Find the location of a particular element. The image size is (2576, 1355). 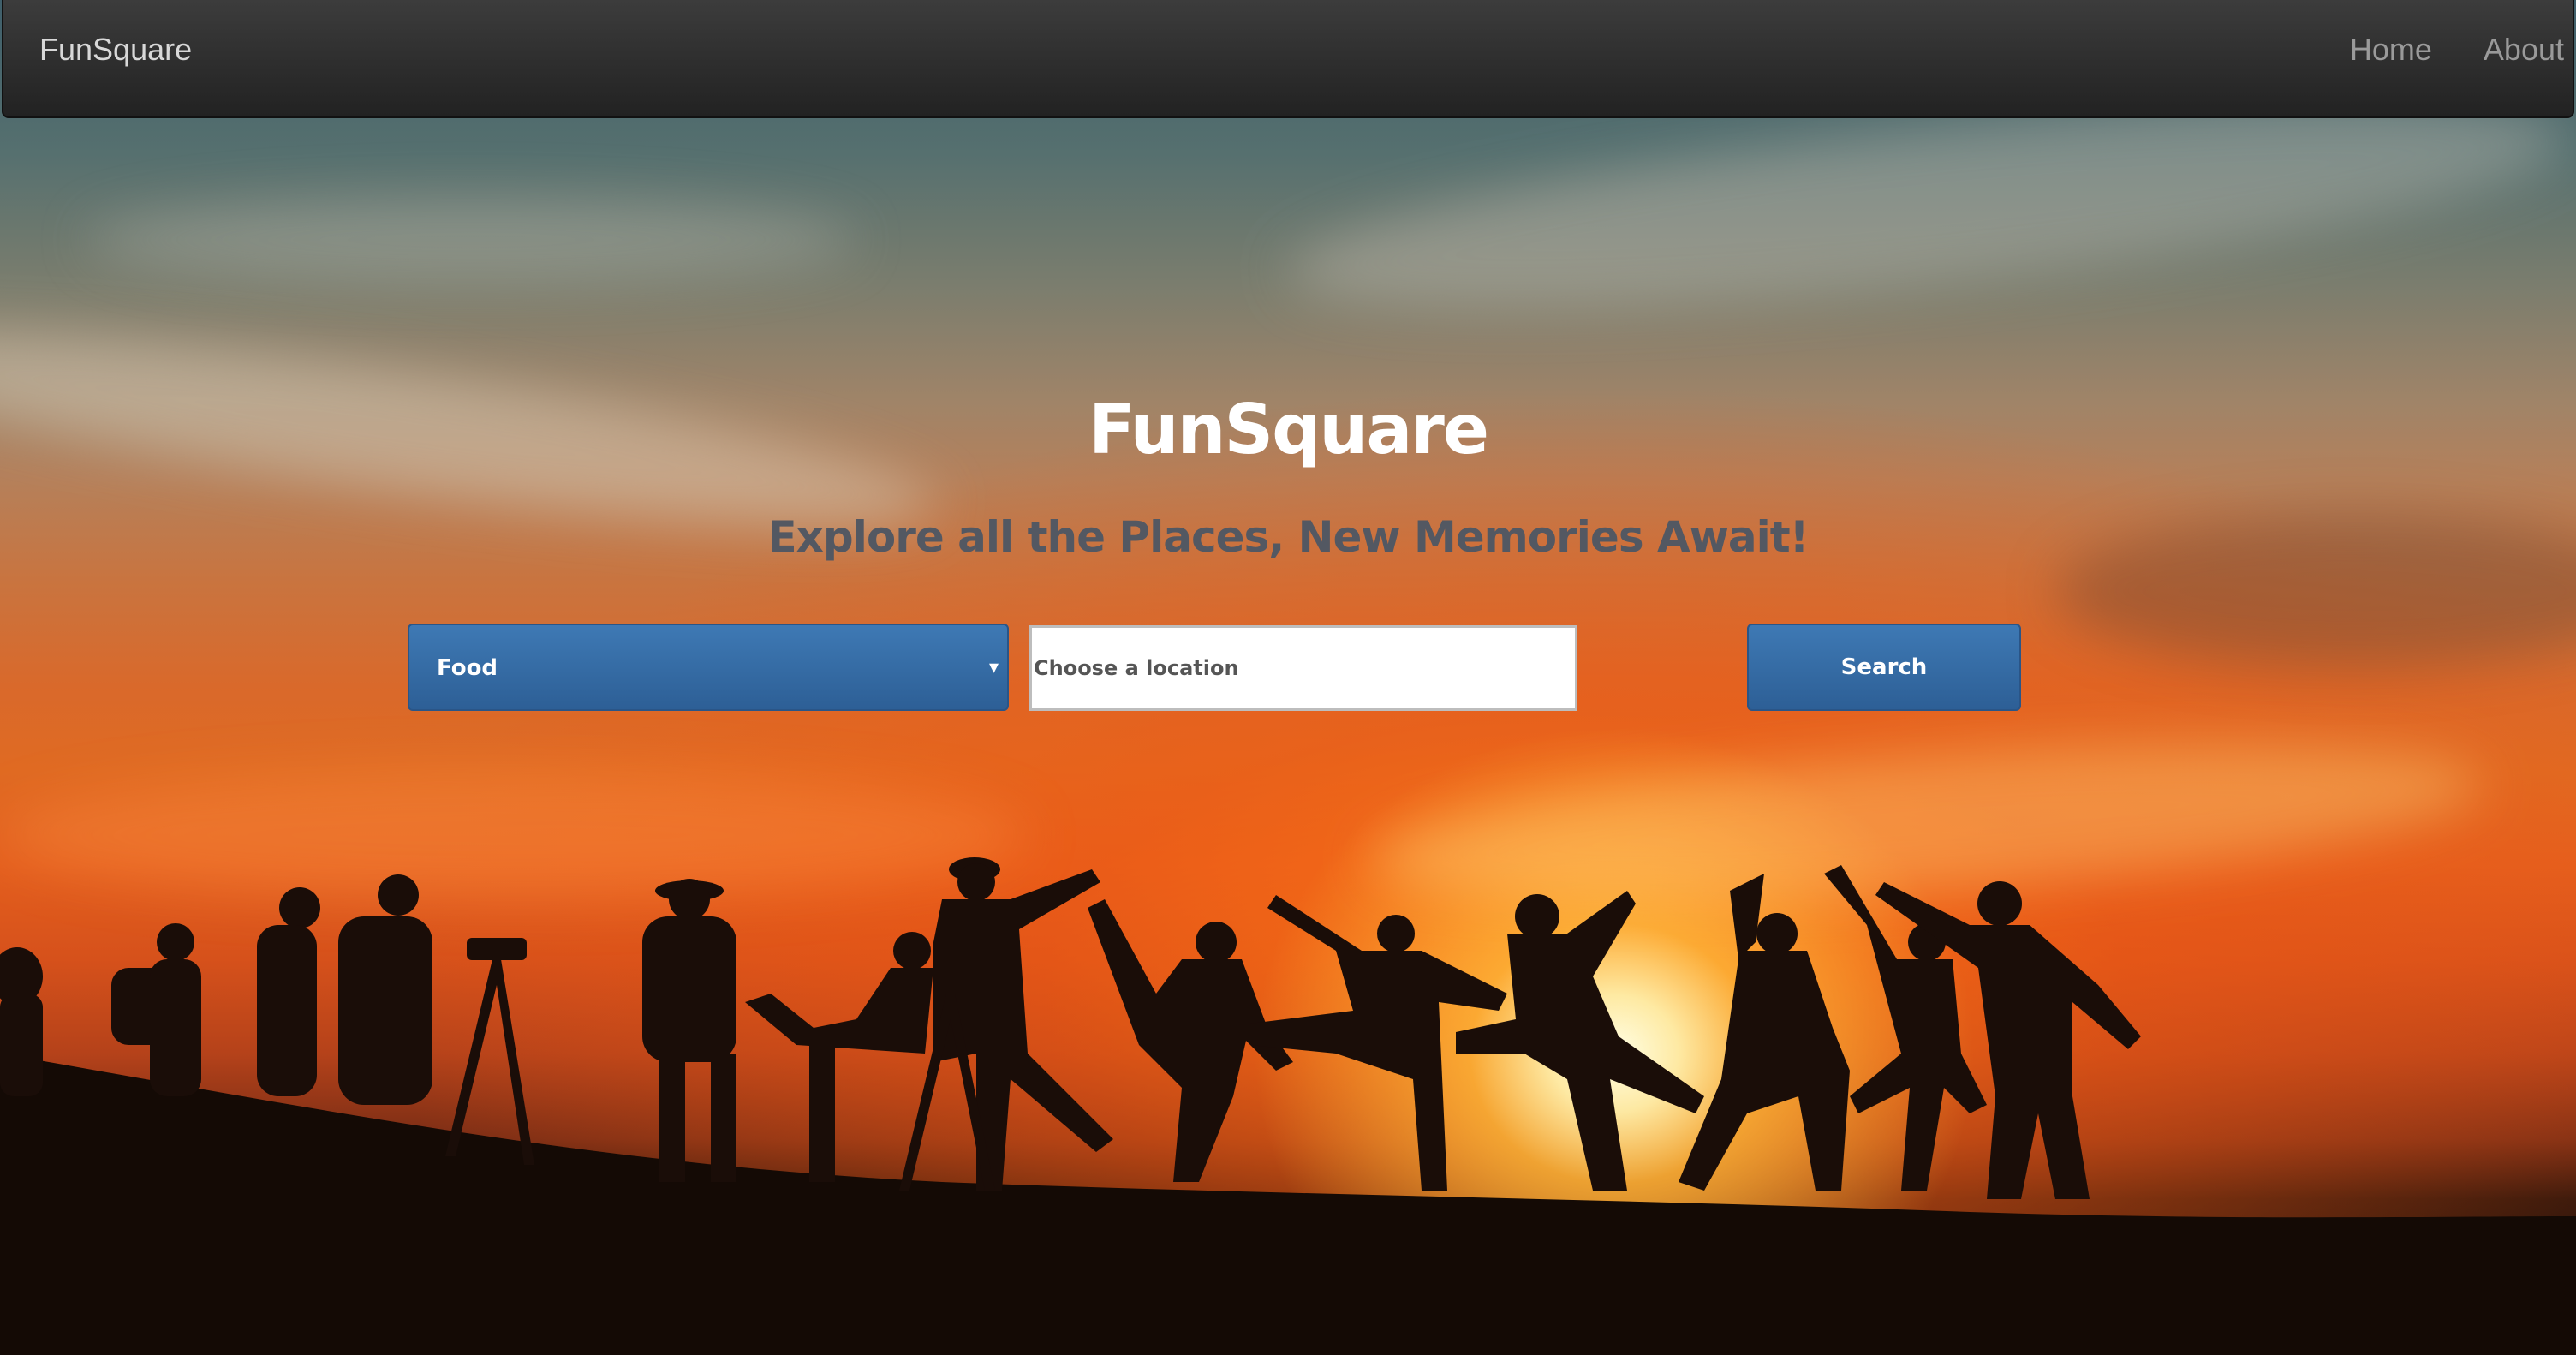

search-button: Search is located at coordinates (1884, 667).